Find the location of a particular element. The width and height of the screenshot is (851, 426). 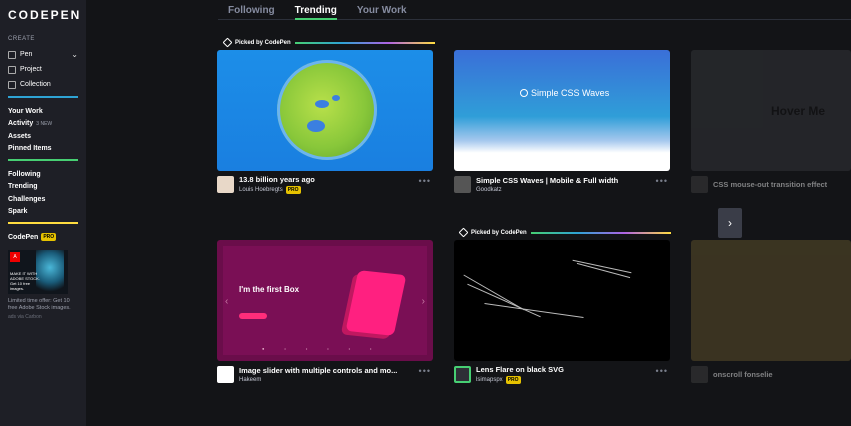

pen-meta: CSS mouse-out transition effect is located at coordinates (771, 183).